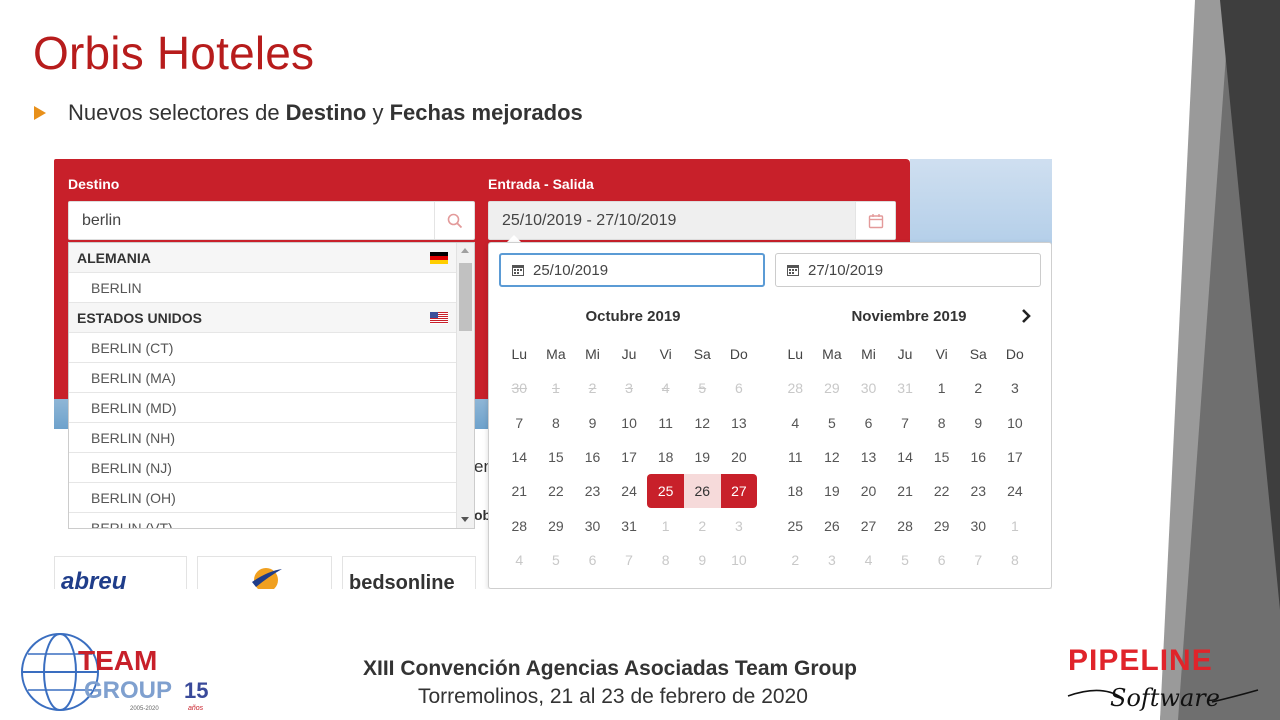 The width and height of the screenshot is (1280, 720). Describe the element at coordinates (264, 572) in the screenshot. I see `partner-logo-airline` at that location.